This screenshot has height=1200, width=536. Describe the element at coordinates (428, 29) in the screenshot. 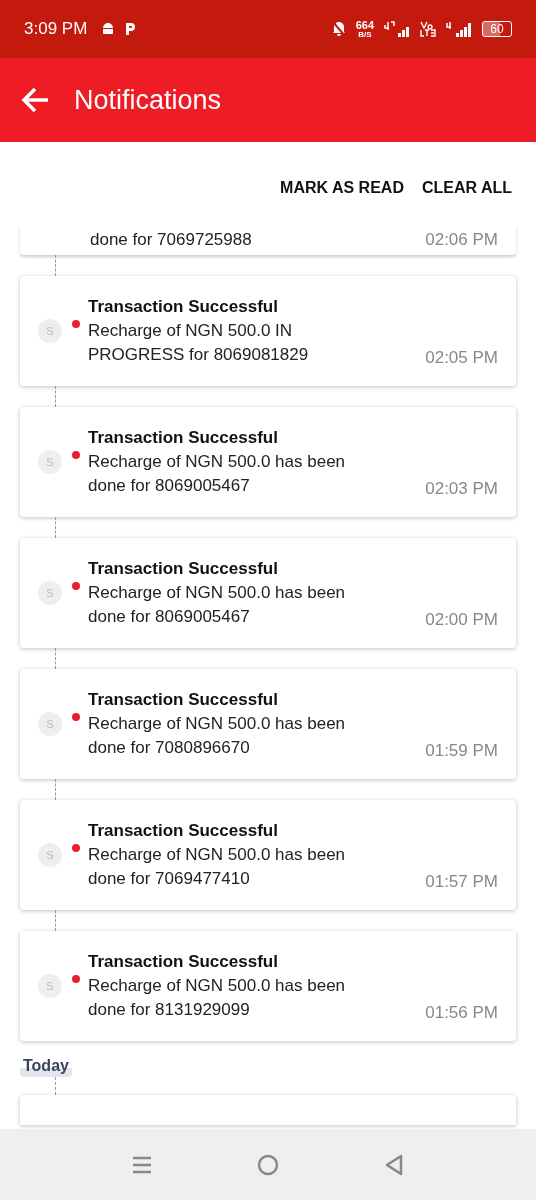

I see `volte-icon` at that location.